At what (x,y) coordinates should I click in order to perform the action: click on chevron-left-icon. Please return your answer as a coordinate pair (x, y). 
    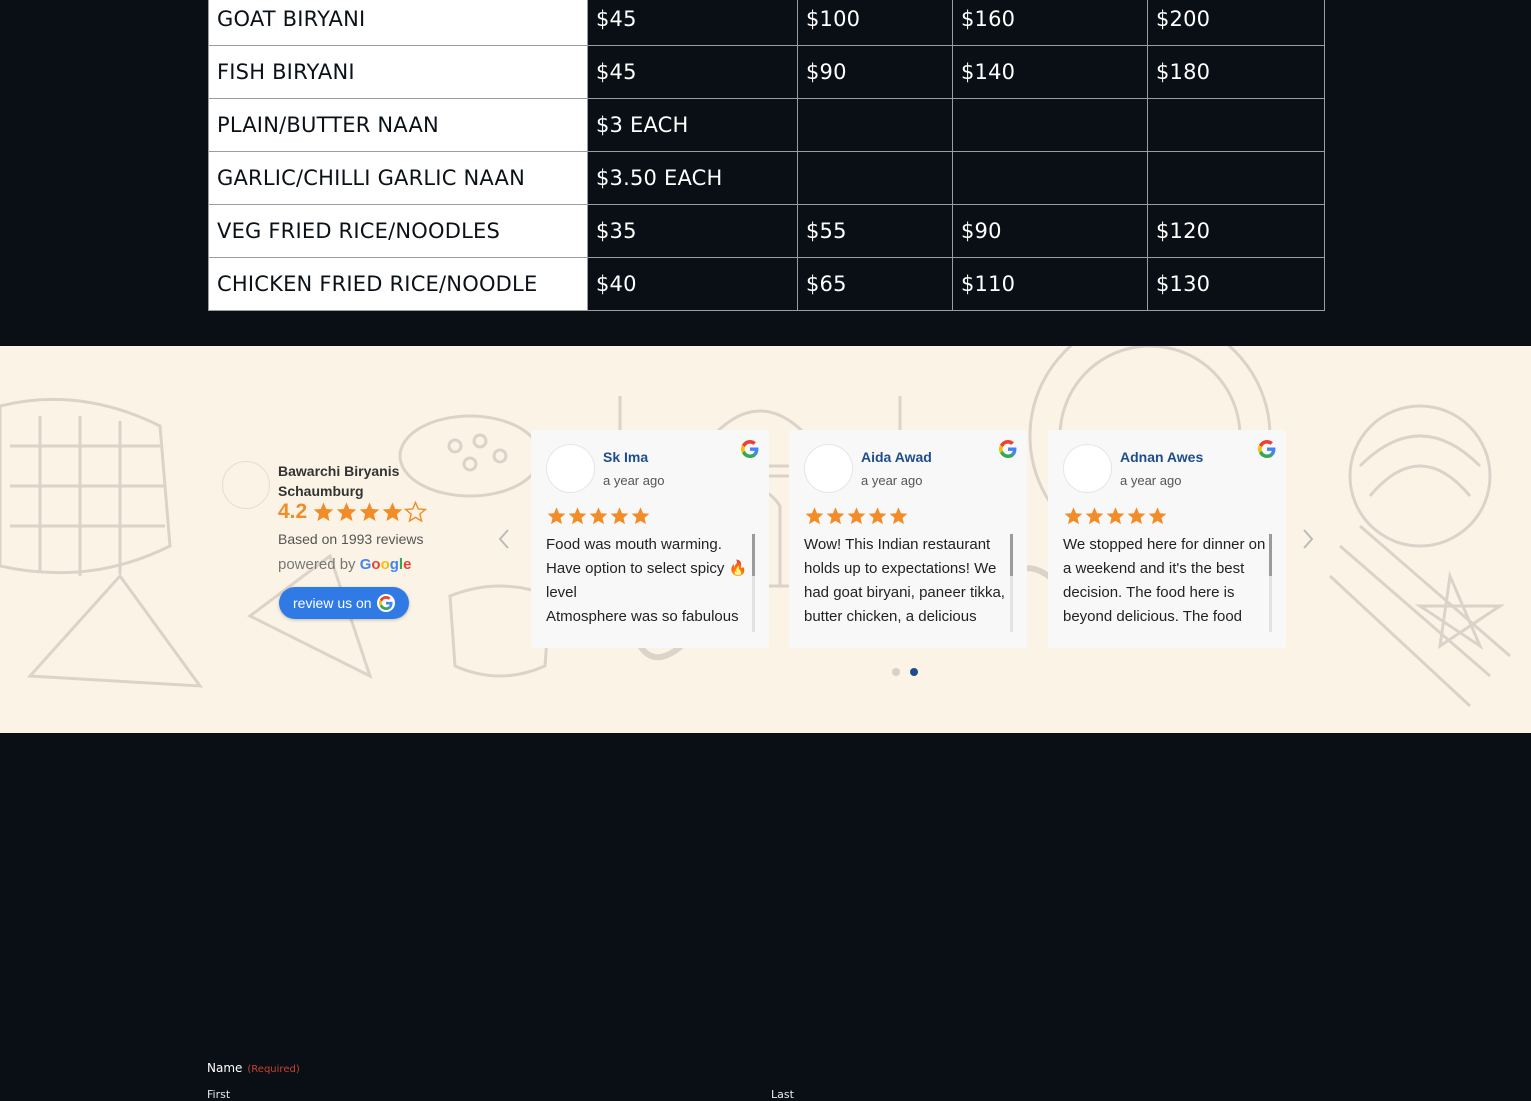
    Looking at the image, I should click on (504, 539).